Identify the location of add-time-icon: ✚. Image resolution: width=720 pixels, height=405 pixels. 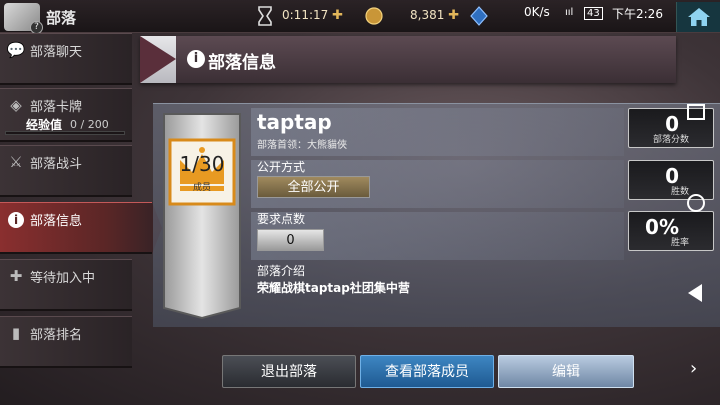
(337, 15).